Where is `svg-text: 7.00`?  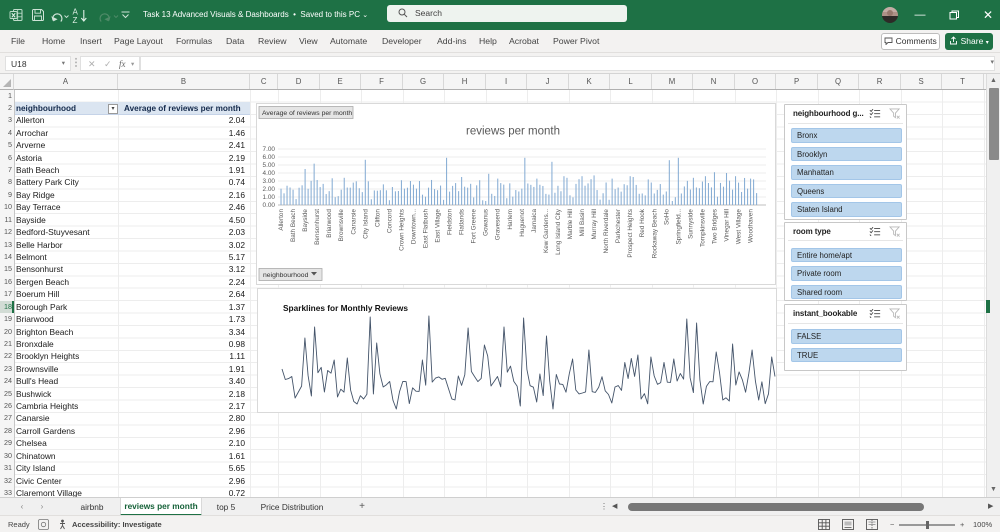 svg-text: 7.00 is located at coordinates (269, 149).